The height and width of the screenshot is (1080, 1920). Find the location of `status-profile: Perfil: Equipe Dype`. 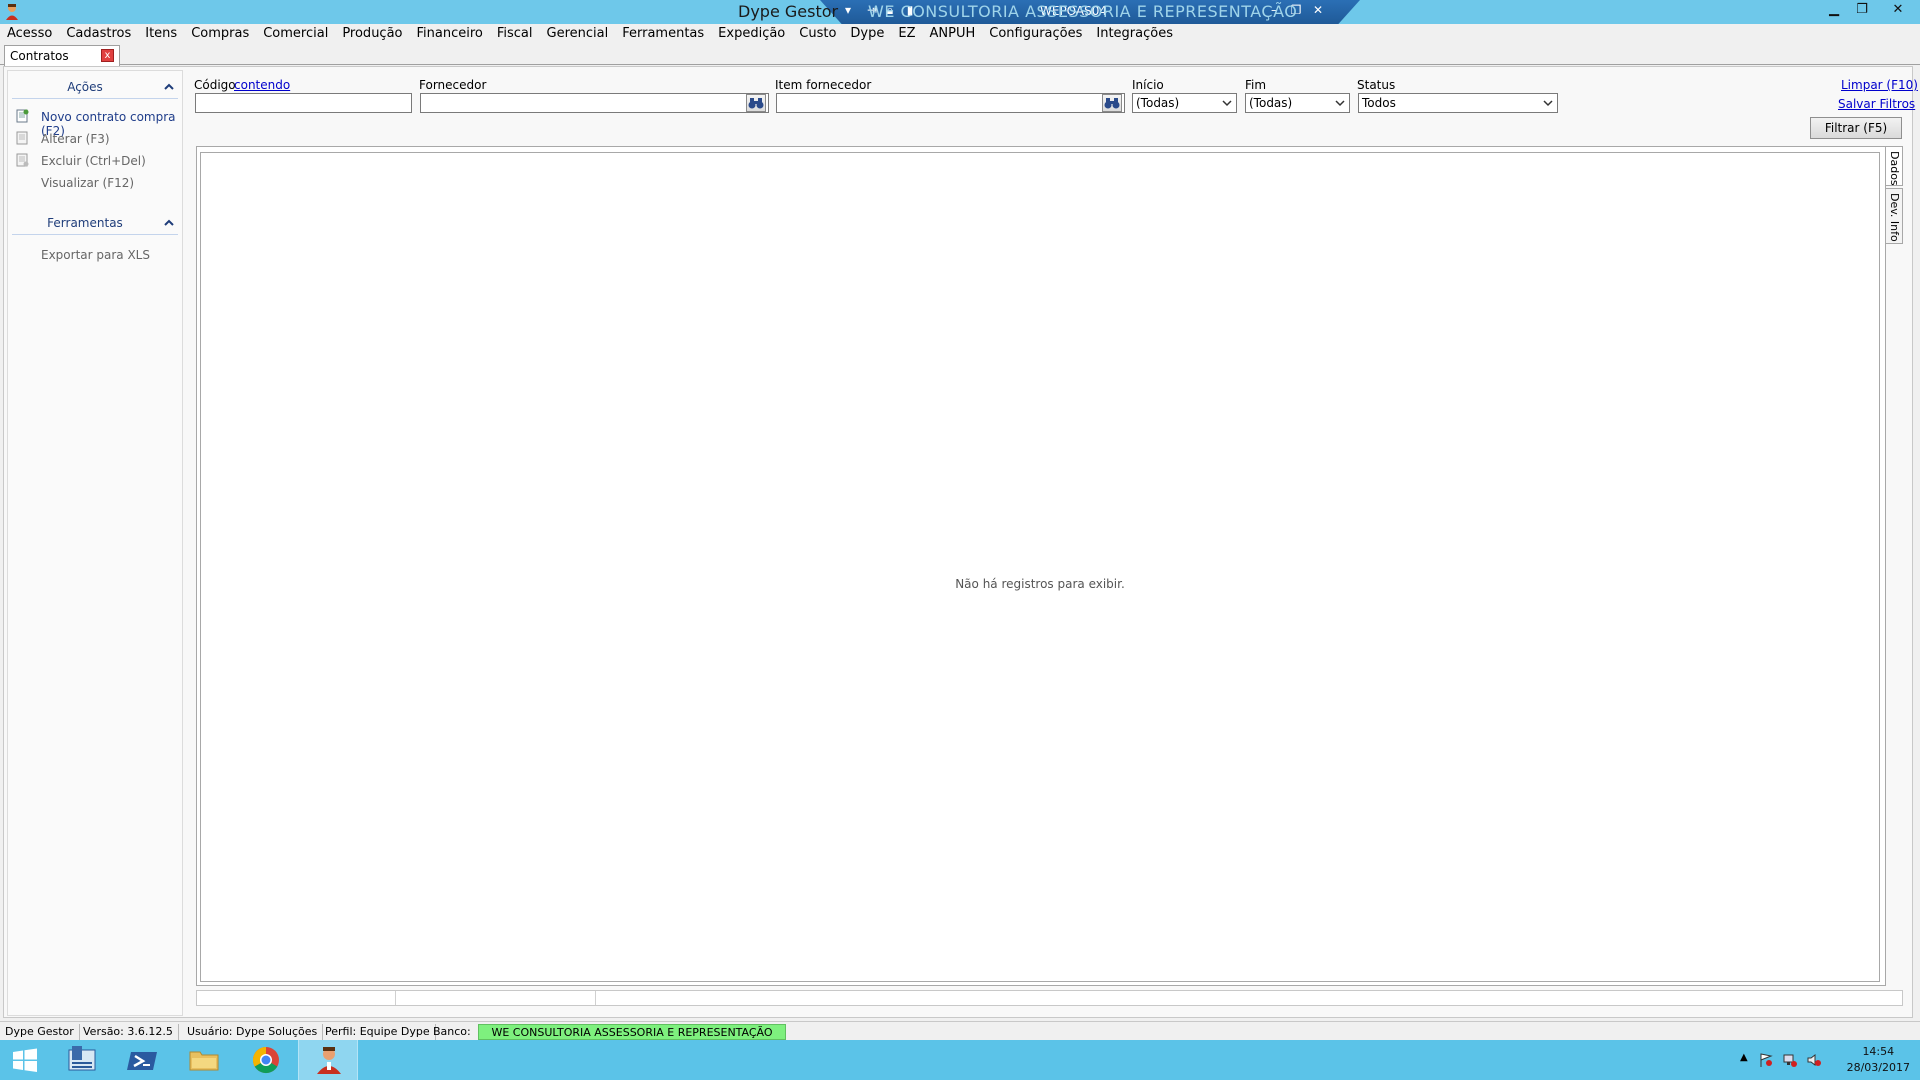

status-profile: Perfil: Equipe Dype is located at coordinates (378, 1032).